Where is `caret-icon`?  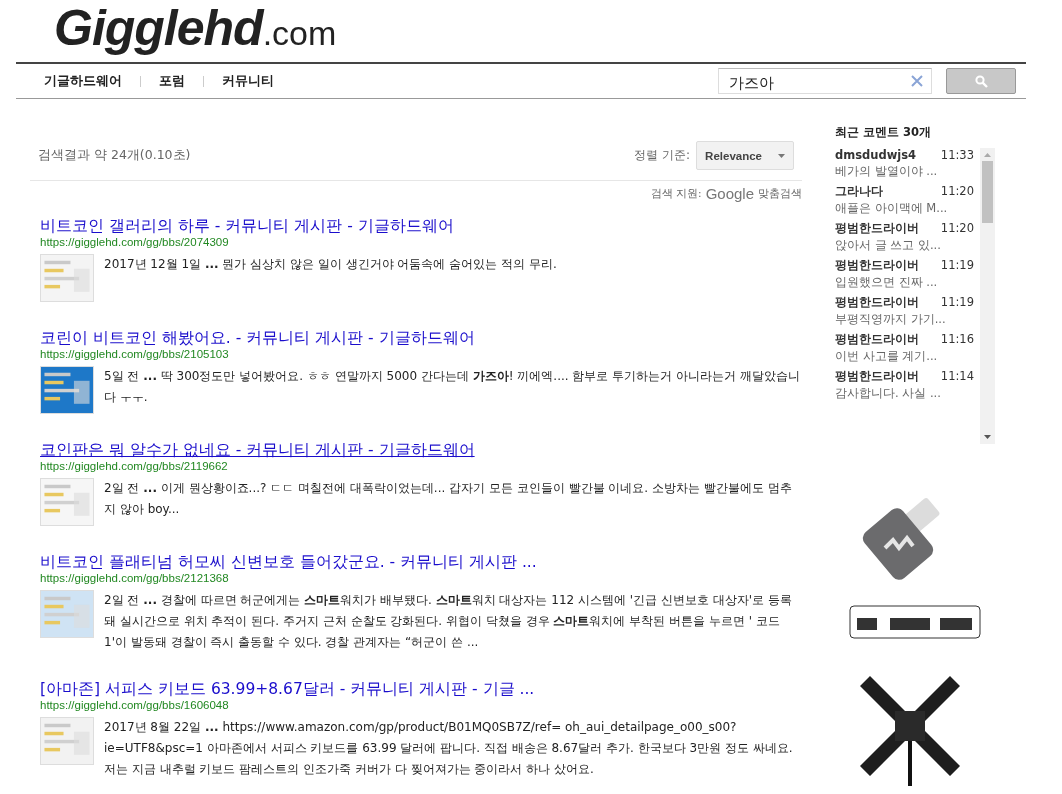
caret-icon is located at coordinates (781, 155).